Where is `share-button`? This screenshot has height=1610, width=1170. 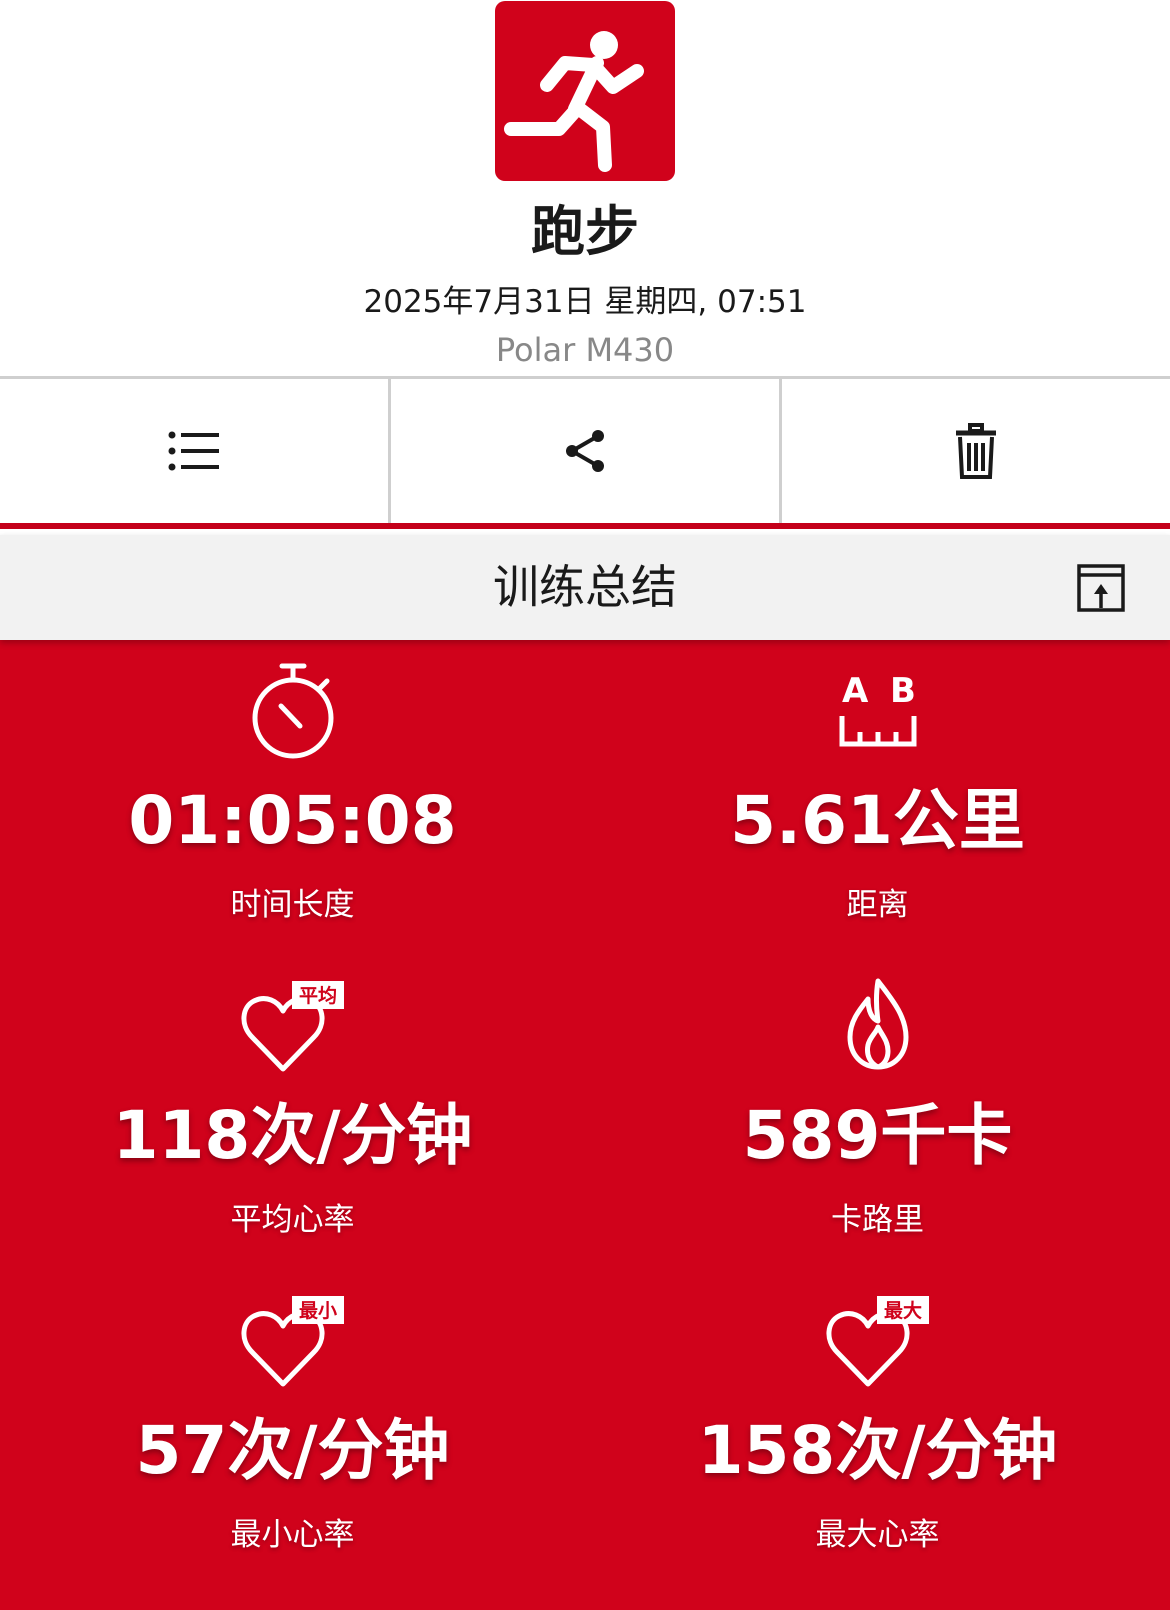 share-button is located at coordinates (583, 451).